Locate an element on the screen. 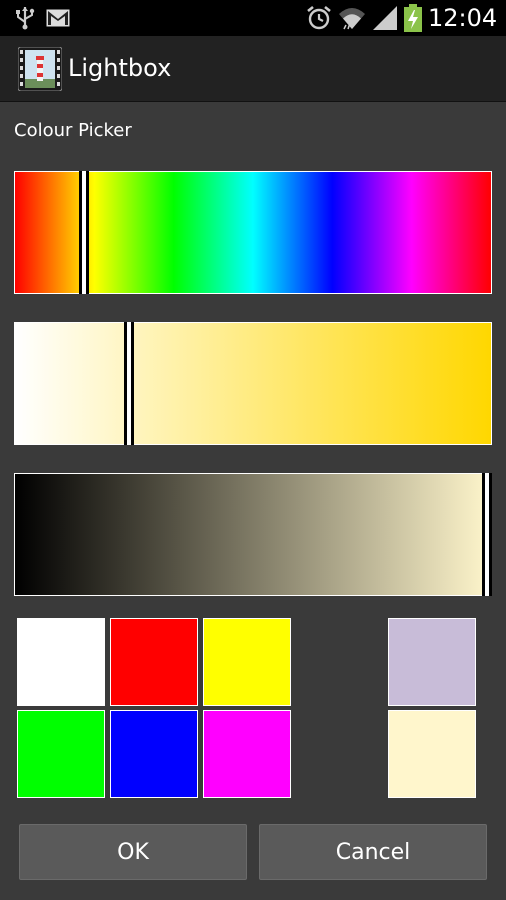 Image resolution: width=506 pixels, height=900 pixels. colour-picker-title: Colour Picker is located at coordinates (73, 130).